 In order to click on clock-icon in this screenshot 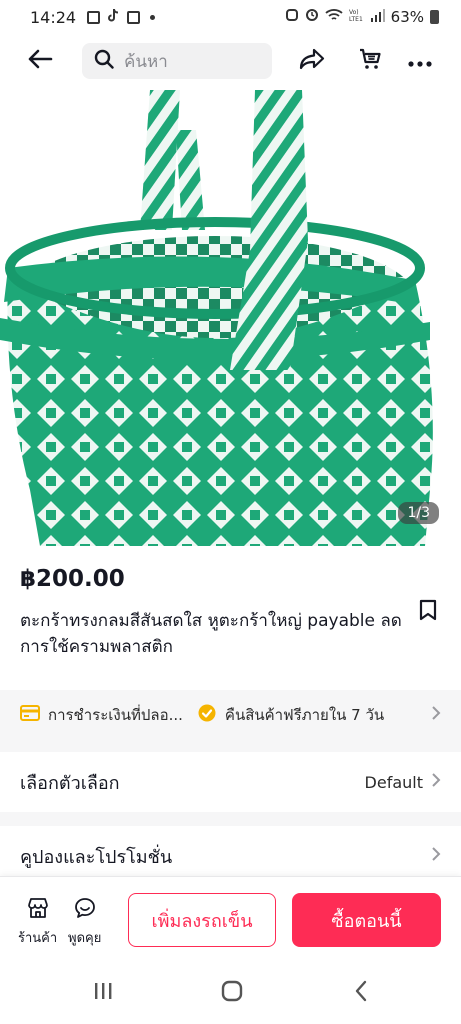, I will do `click(312, 17)`.